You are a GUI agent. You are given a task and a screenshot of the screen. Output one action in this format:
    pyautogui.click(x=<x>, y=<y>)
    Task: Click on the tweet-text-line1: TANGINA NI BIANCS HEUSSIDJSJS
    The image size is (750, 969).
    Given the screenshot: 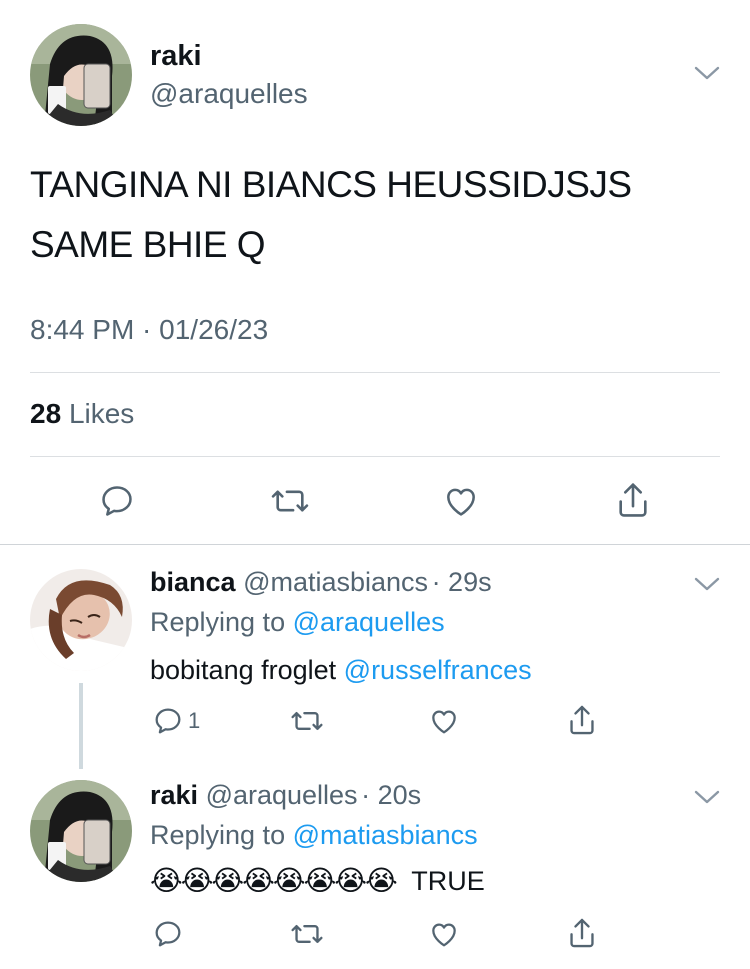 What is the action you would take?
    pyautogui.click(x=331, y=184)
    